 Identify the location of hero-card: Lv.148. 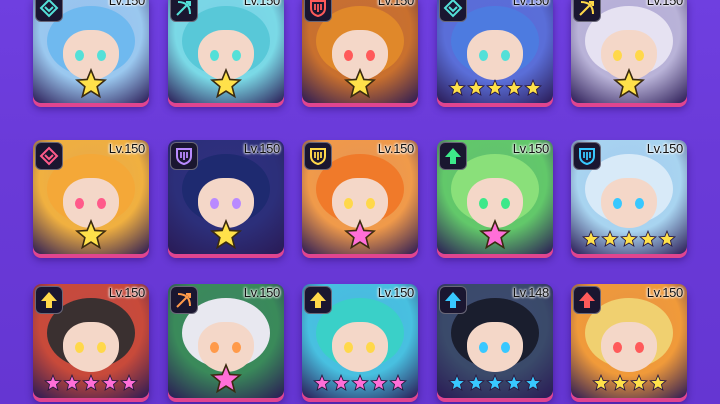
(495, 341).